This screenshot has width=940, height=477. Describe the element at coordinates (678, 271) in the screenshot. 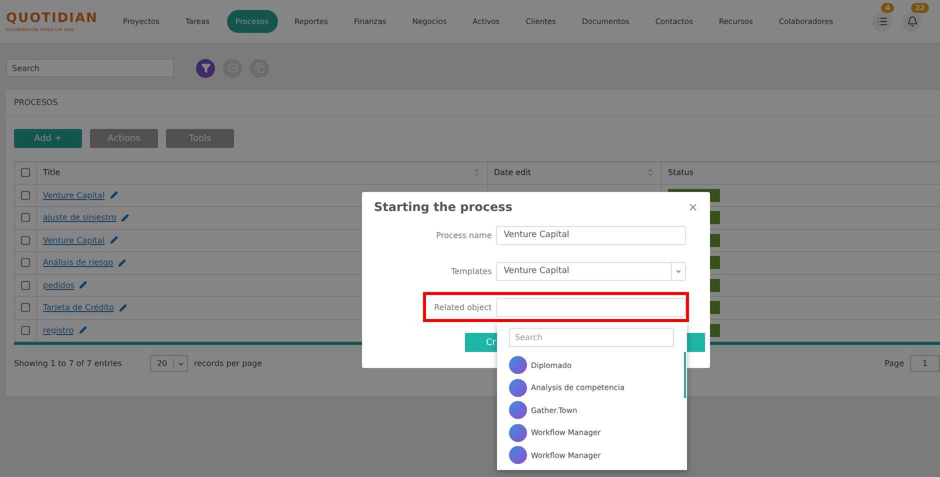

I see `caret-icon` at that location.